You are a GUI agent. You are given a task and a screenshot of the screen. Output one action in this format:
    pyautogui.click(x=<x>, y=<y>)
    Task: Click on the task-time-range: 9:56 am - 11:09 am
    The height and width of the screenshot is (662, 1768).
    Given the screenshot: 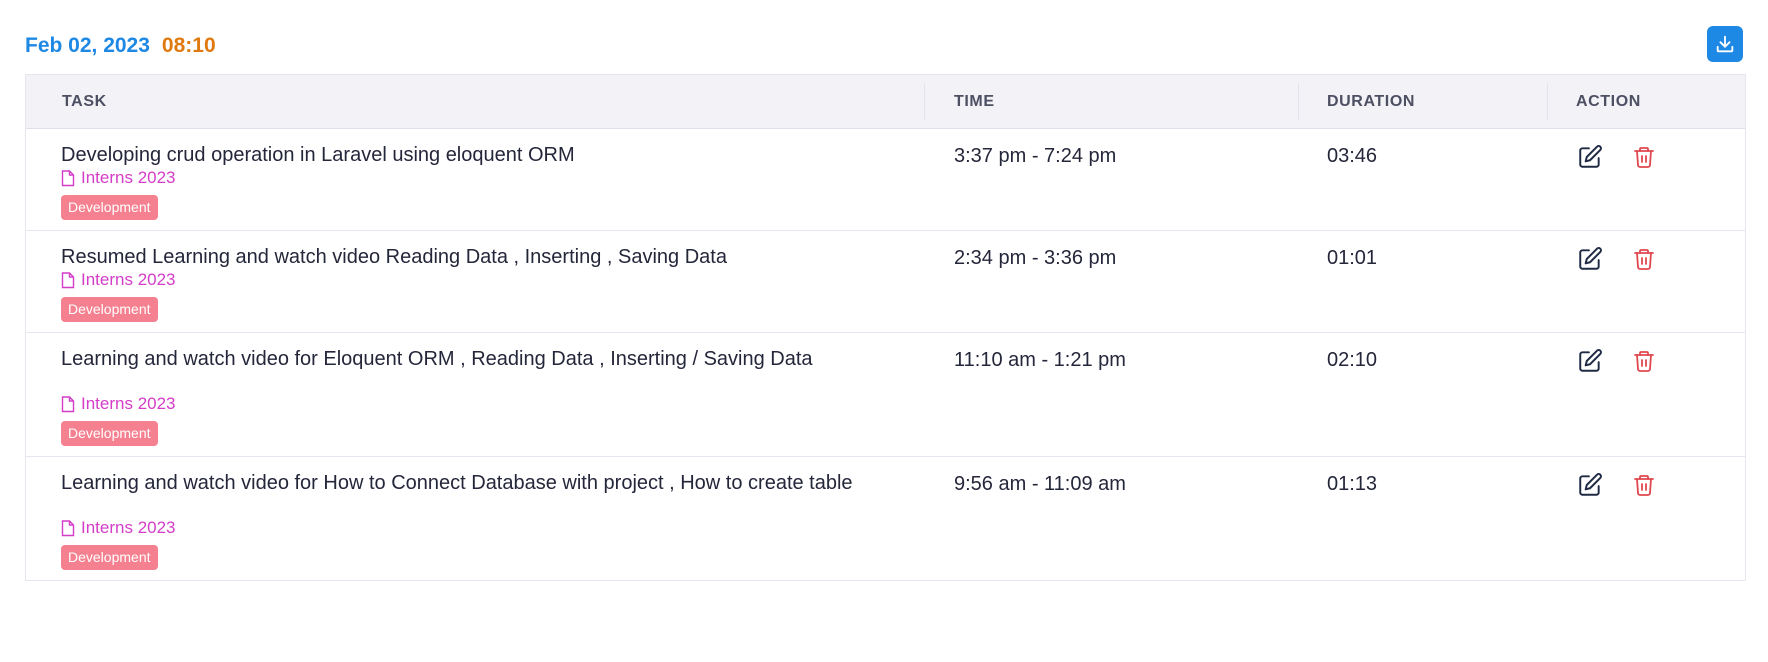 What is the action you would take?
    pyautogui.click(x=1040, y=484)
    